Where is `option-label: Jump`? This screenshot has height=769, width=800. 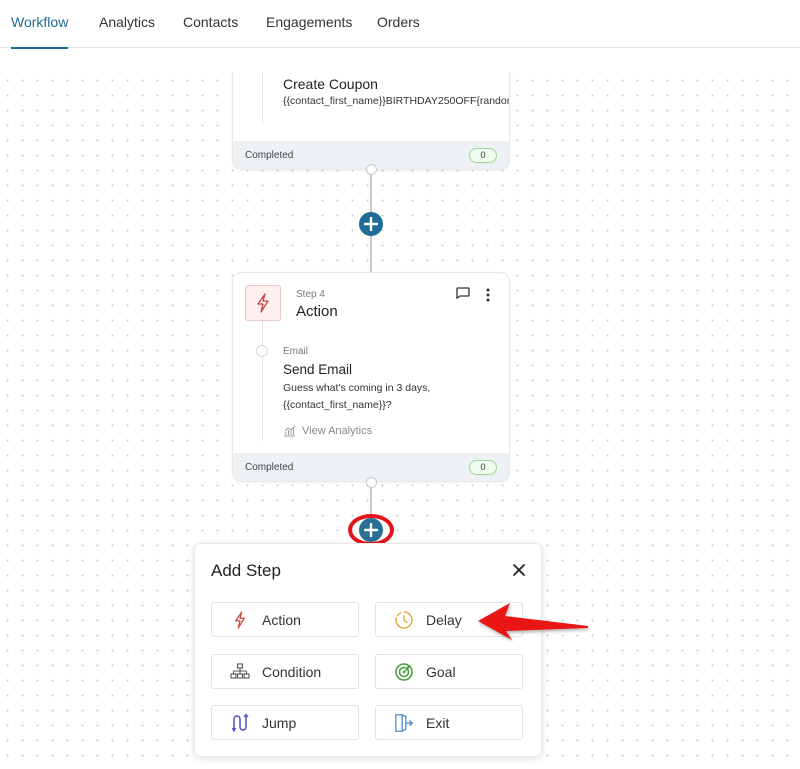 option-label: Jump is located at coordinates (279, 722).